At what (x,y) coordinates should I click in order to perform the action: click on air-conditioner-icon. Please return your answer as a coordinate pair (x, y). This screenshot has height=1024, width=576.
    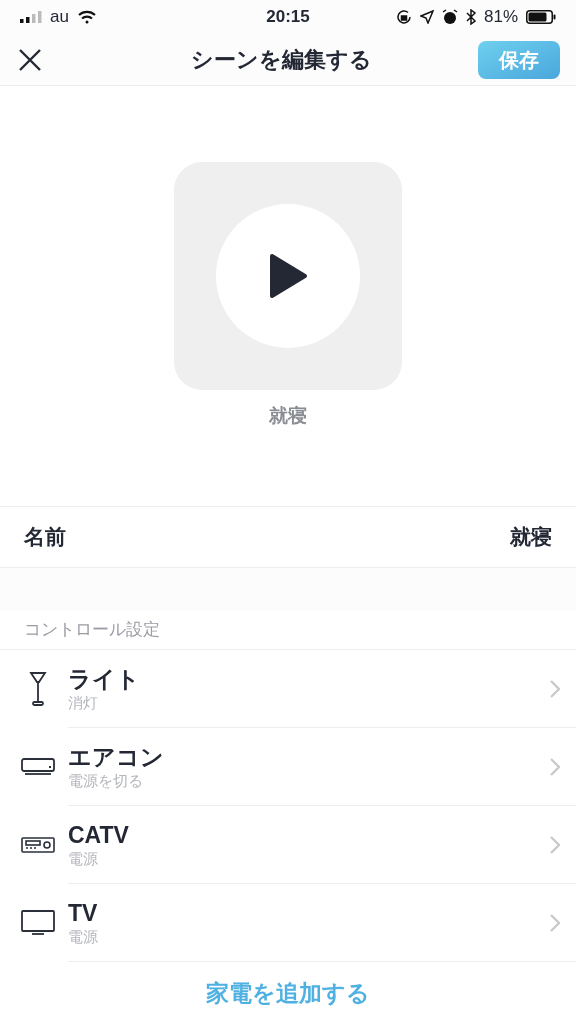
    Looking at the image, I should click on (38, 767).